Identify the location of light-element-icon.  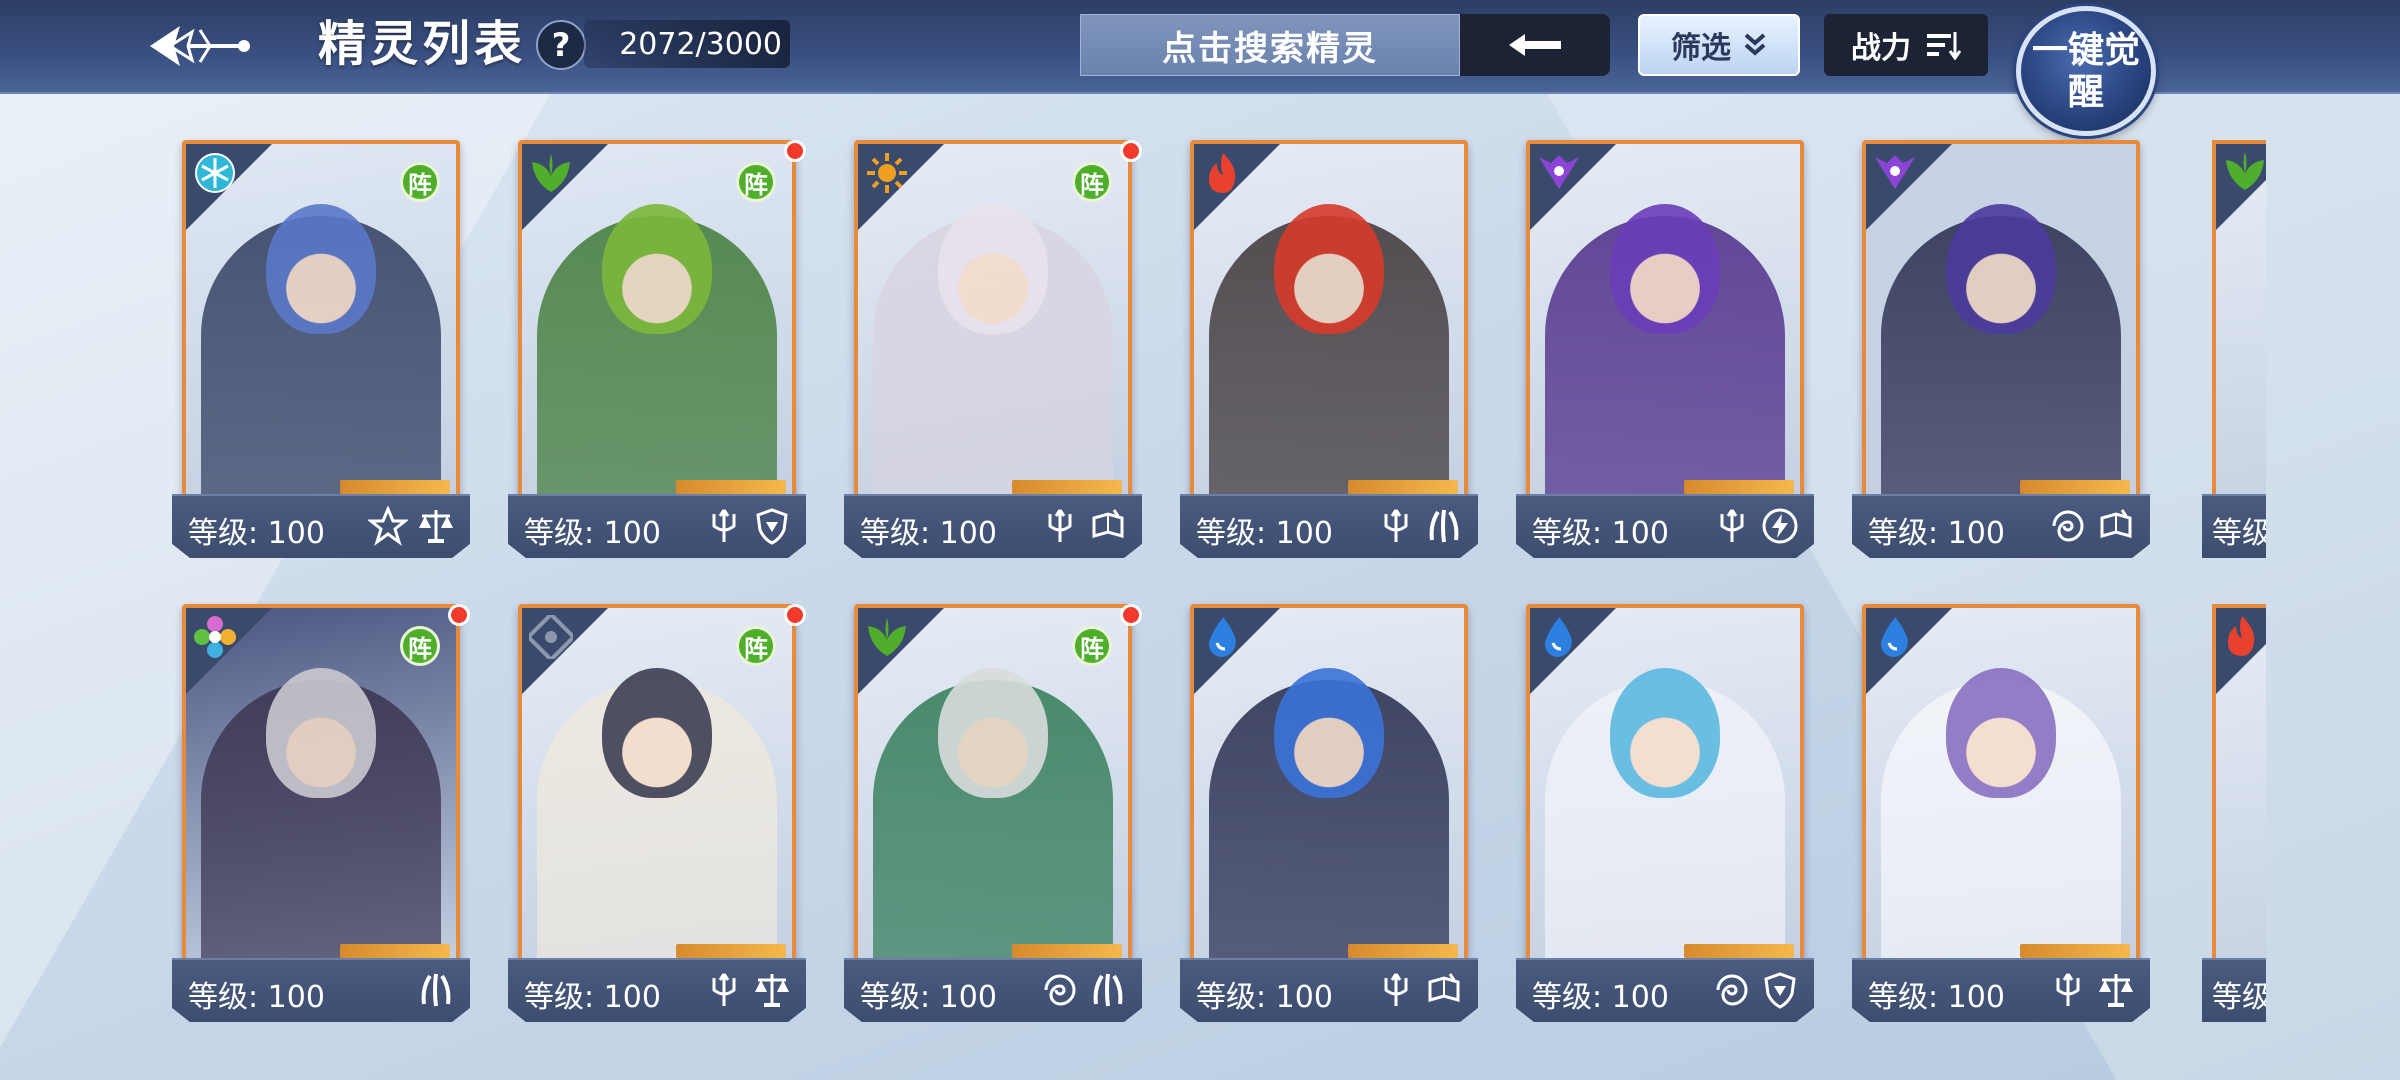
(887, 173).